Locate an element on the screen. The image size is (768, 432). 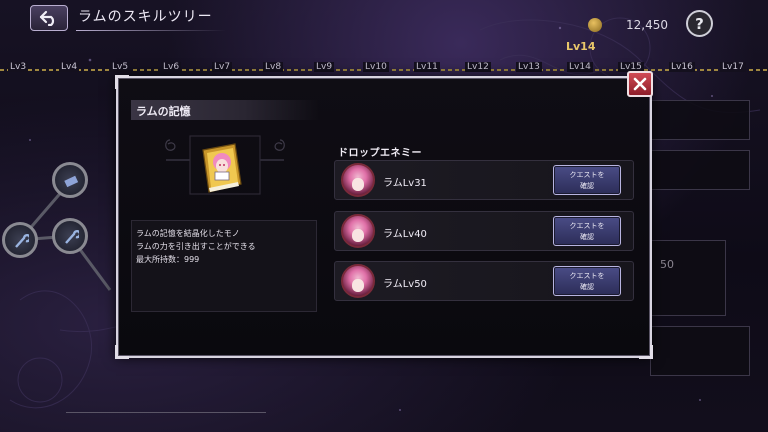
level-marker: Lv13 is located at coordinates (529, 67).